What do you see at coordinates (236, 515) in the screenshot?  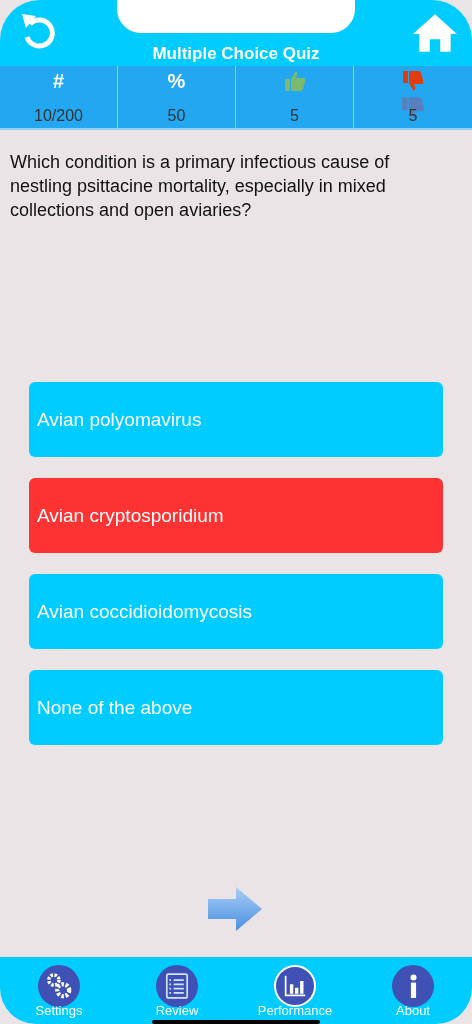 I see `answer-button: Avian cryptosporidium` at bounding box center [236, 515].